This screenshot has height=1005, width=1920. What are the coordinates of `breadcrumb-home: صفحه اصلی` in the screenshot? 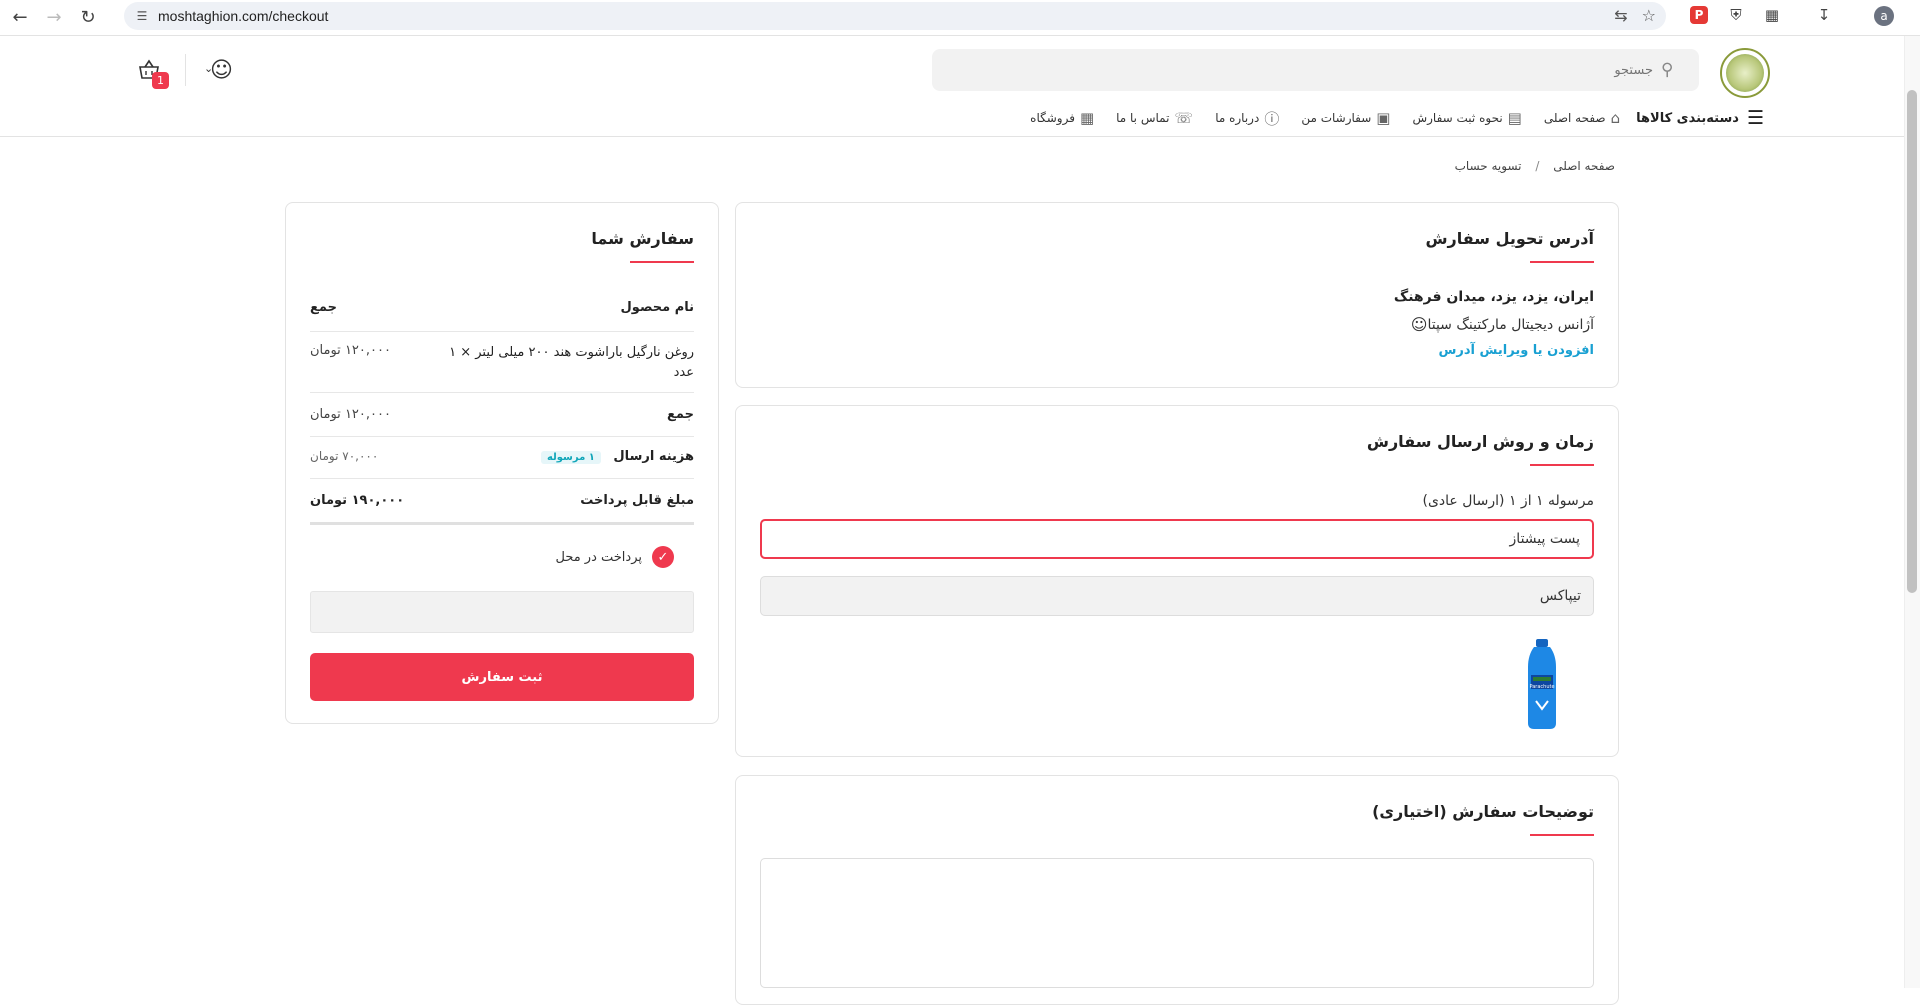 It's located at (1584, 166).